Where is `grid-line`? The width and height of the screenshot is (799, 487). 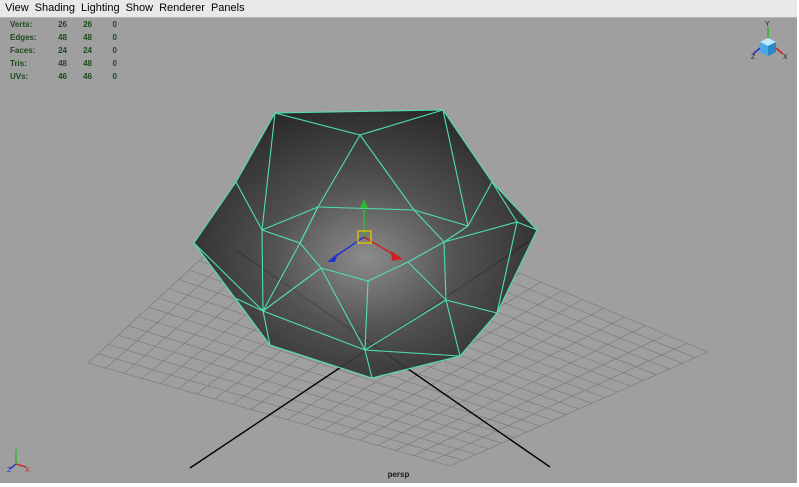 grid-line is located at coordinates (559, 402).